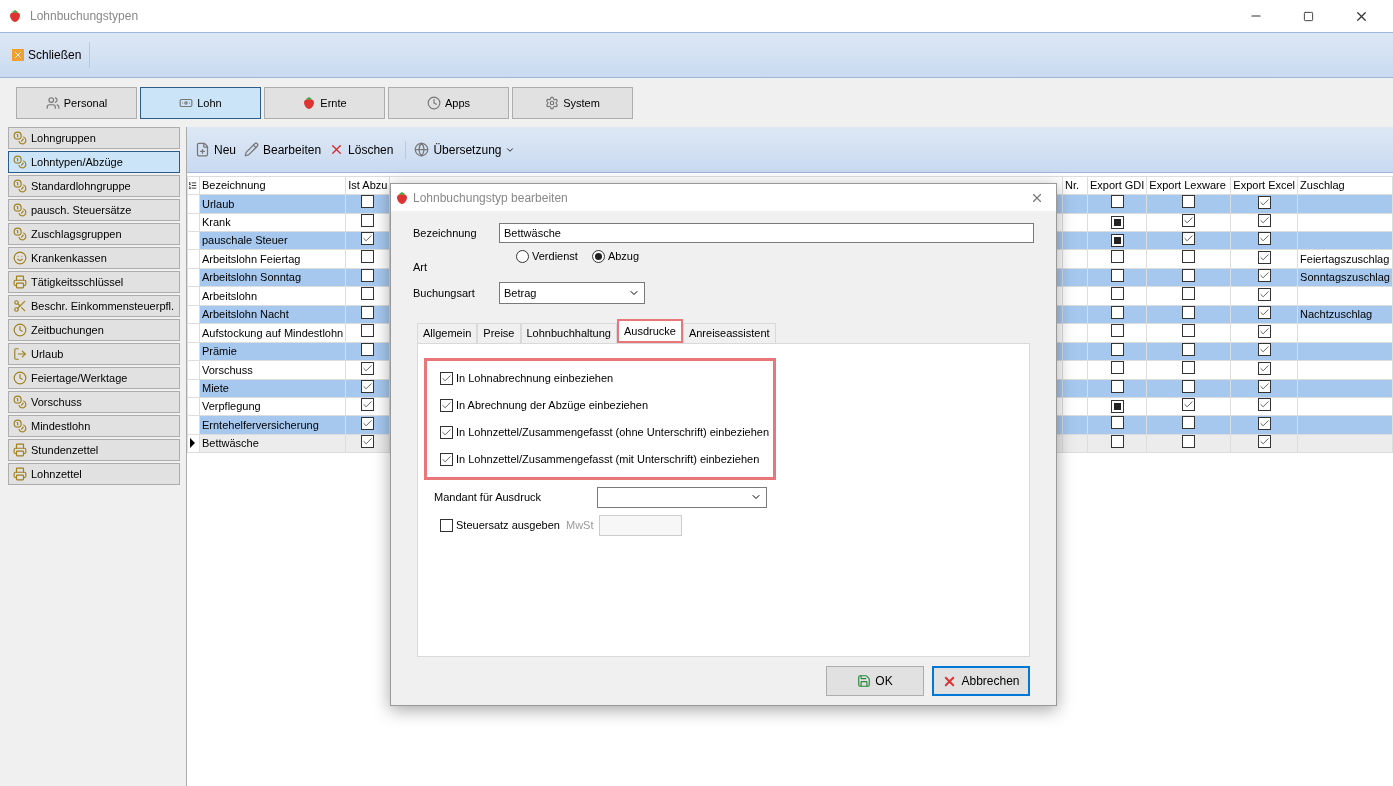 The height and width of the screenshot is (786, 1393). Describe the element at coordinates (568, 333) in the screenshot. I see `tab: Lohnbuchhaltung` at that location.